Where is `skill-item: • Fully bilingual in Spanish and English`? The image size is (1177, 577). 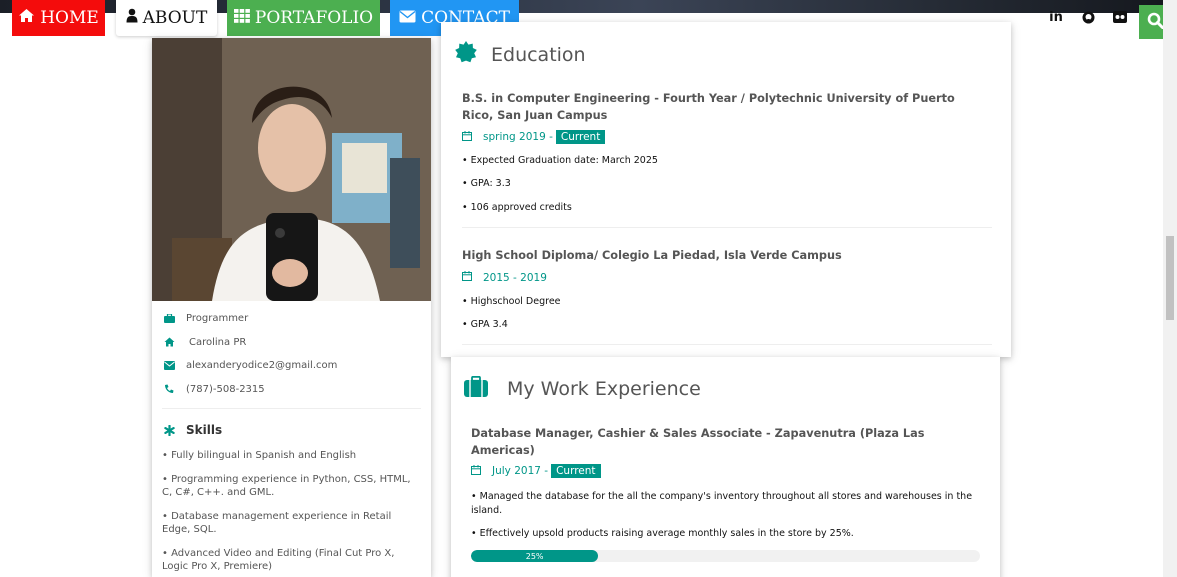 skill-item: • Fully bilingual in Spanish and English is located at coordinates (259, 455).